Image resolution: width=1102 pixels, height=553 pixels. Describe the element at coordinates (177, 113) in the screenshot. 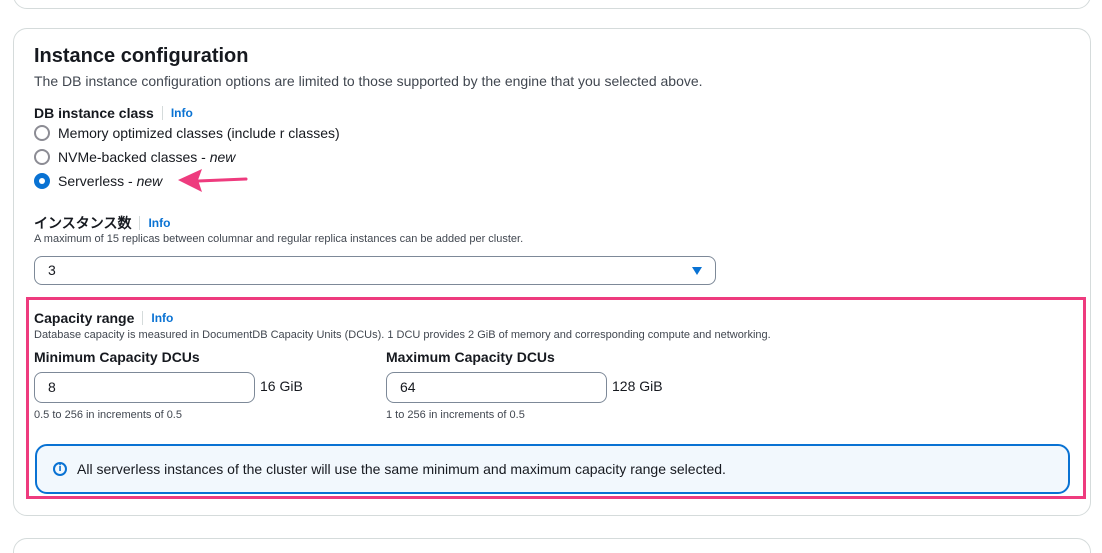

I see `db-instance-class-info-link: Info` at that location.